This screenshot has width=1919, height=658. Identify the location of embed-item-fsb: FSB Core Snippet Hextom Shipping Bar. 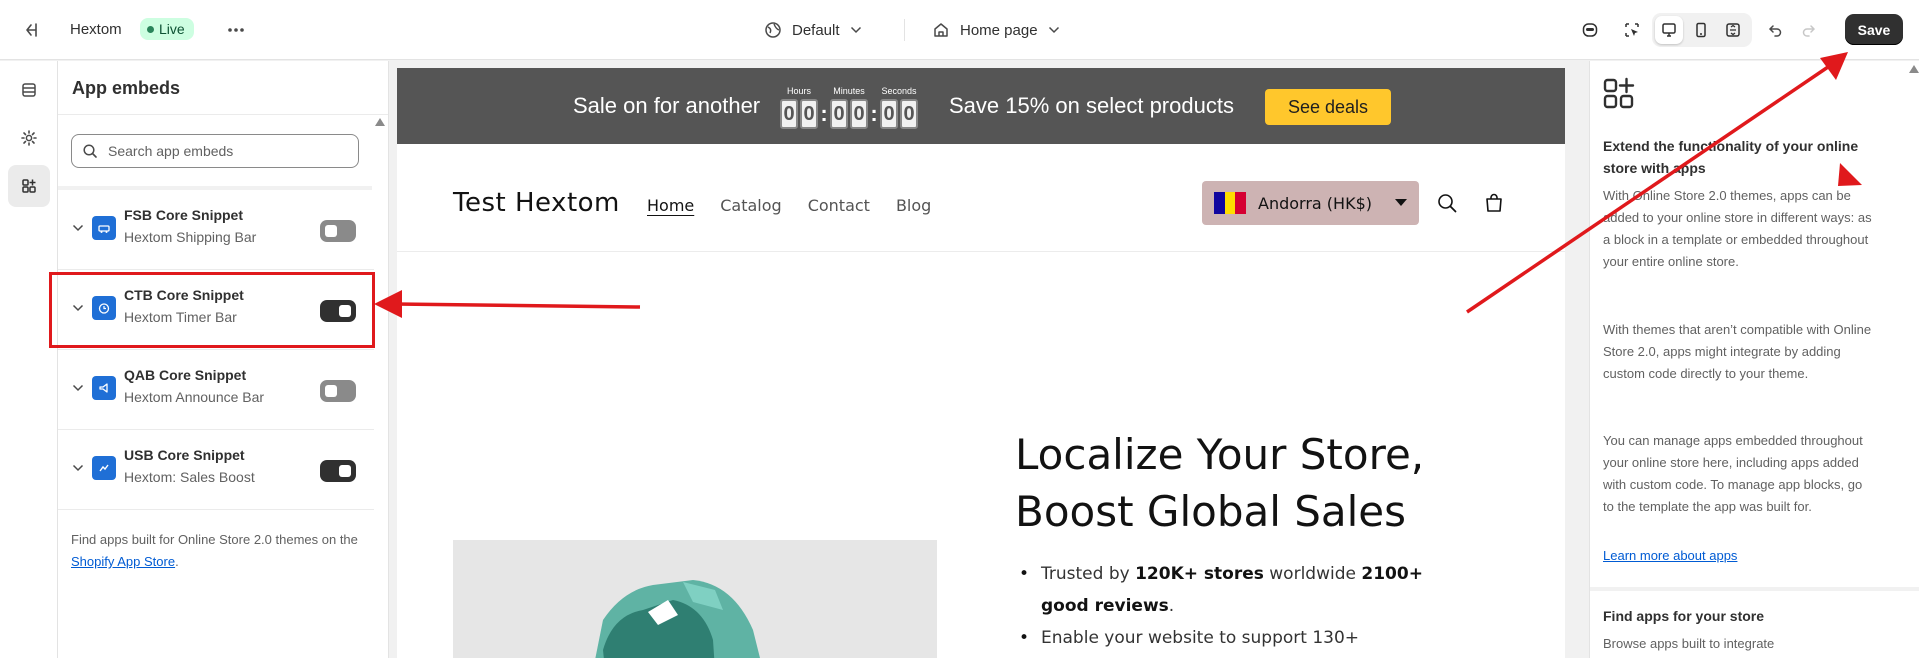
(216, 230).